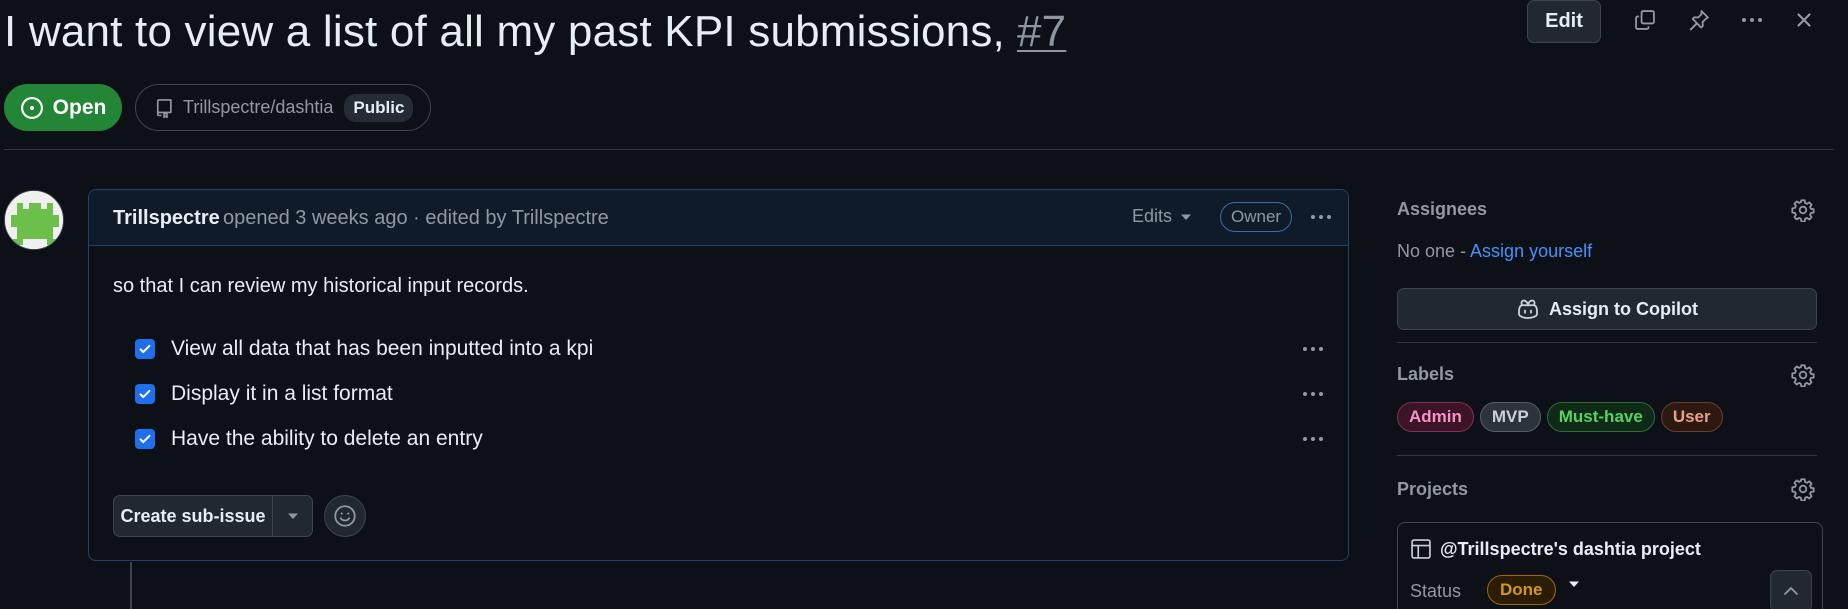  I want to click on edit-title-button: Edit, so click(1564, 21).